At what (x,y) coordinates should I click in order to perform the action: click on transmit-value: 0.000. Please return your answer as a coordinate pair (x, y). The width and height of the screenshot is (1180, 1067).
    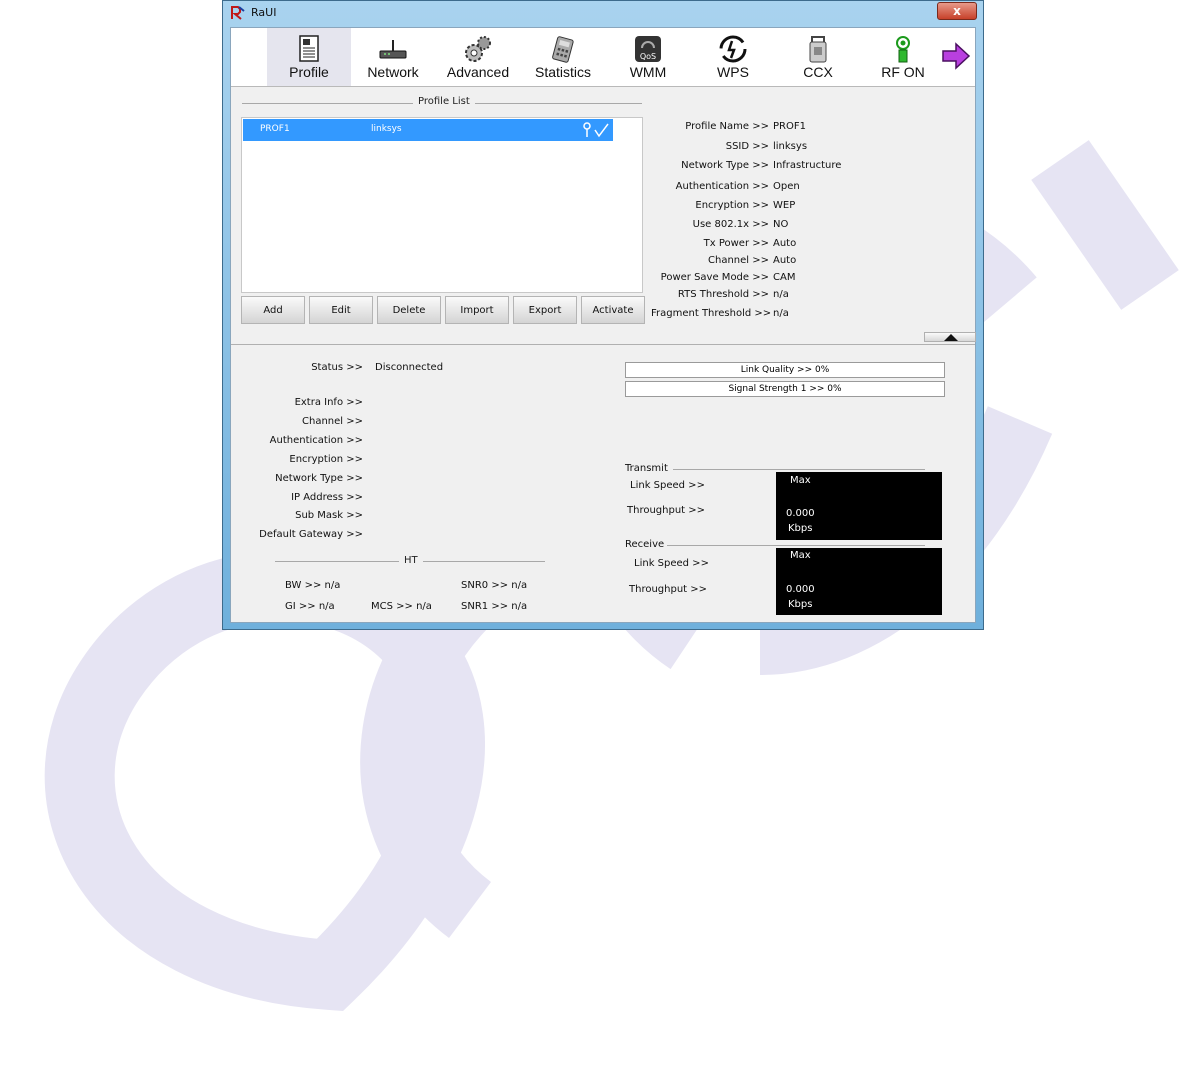
    Looking at the image, I should click on (800, 513).